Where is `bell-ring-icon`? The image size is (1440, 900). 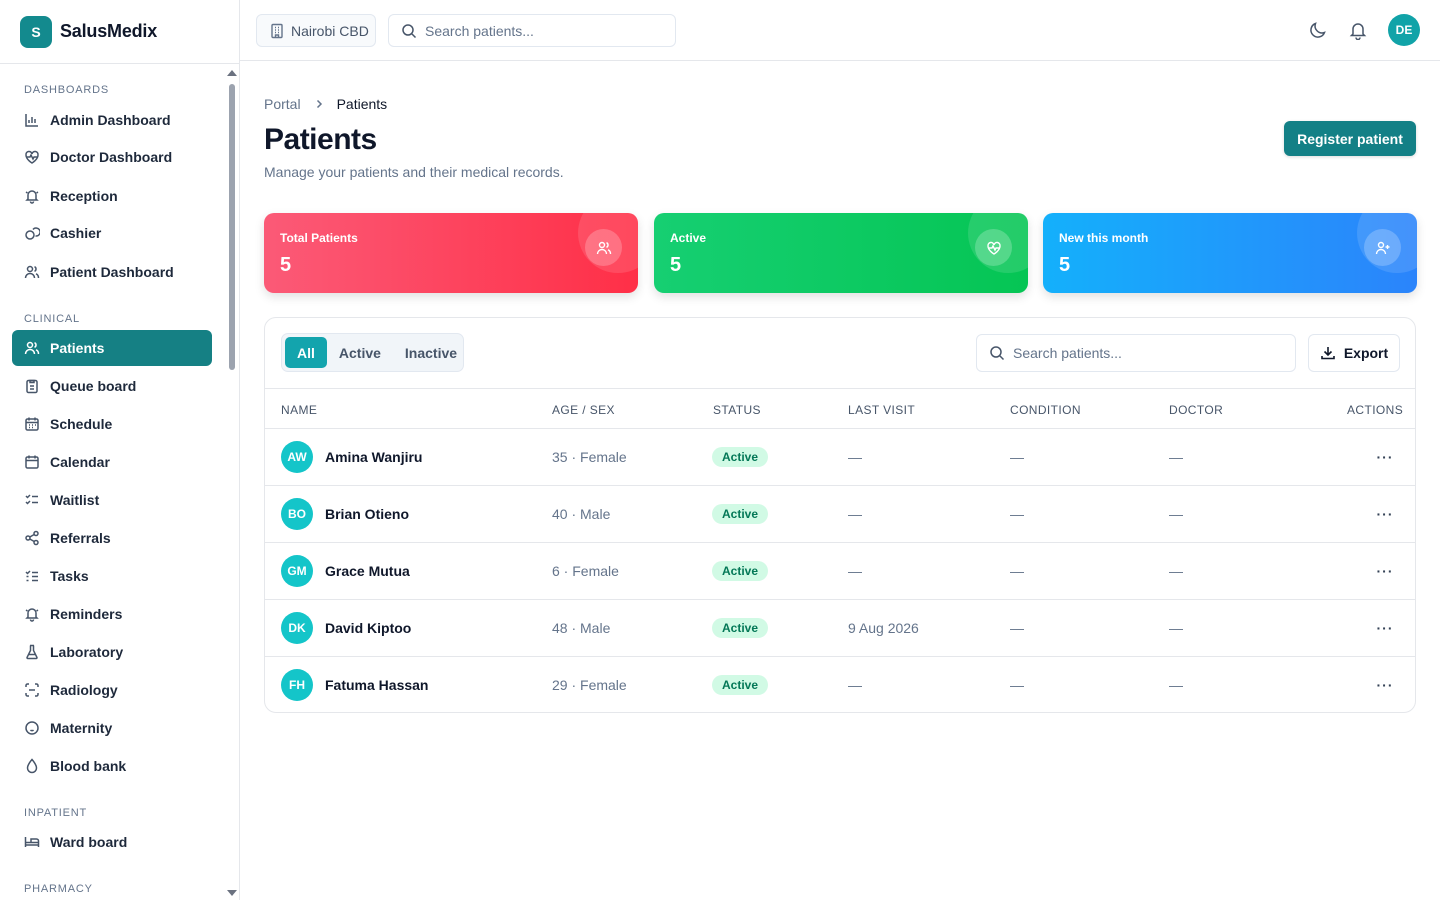
bell-ring-icon is located at coordinates (32, 614).